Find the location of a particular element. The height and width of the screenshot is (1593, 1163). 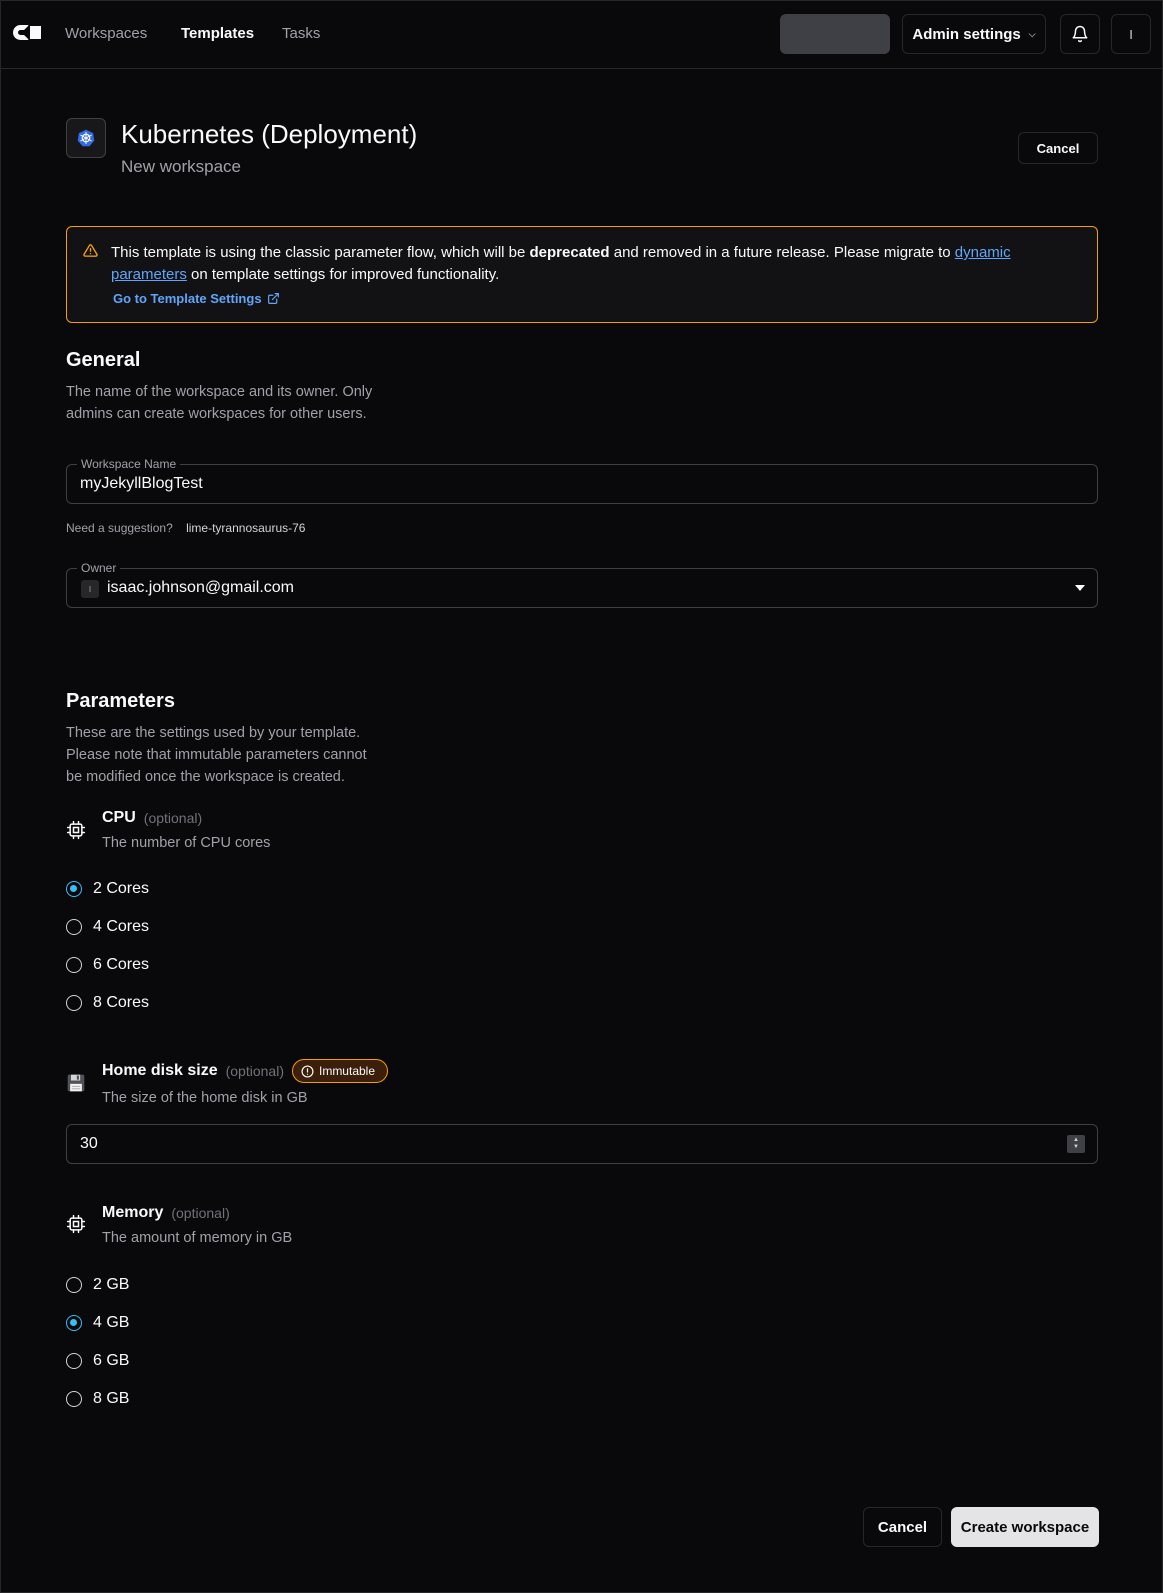

cpu-label: CPU is located at coordinates (119, 817).